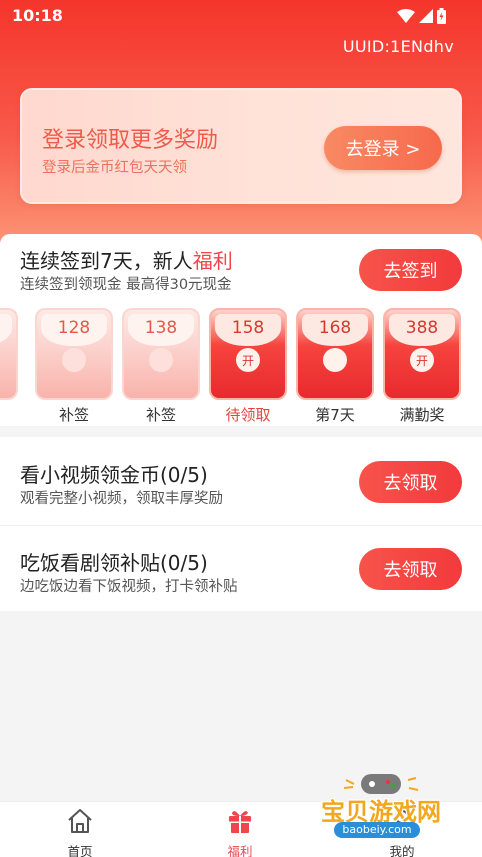 The width and height of the screenshot is (482, 857). What do you see at coordinates (161, 328) in the screenshot?
I see `packet-amount: 138` at bounding box center [161, 328].